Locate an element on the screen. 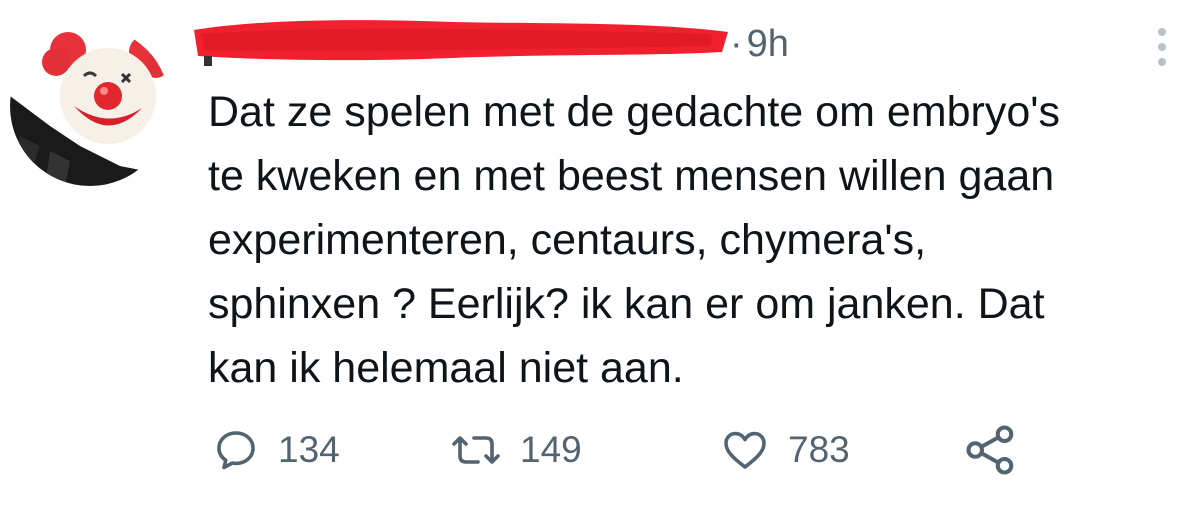  more-vertical-icon is located at coordinates (1162, 32).